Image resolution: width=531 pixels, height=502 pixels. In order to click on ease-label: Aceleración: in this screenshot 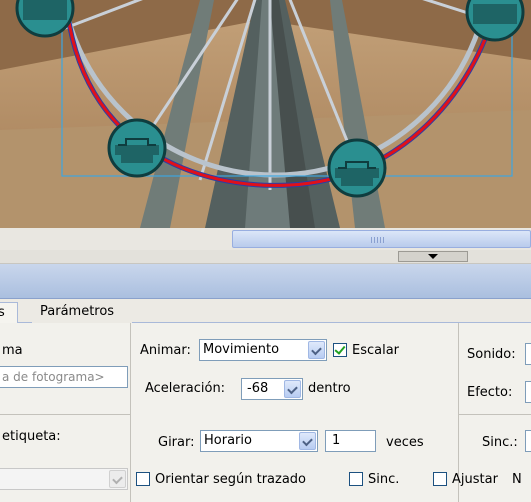, I will do `click(185, 388)`.